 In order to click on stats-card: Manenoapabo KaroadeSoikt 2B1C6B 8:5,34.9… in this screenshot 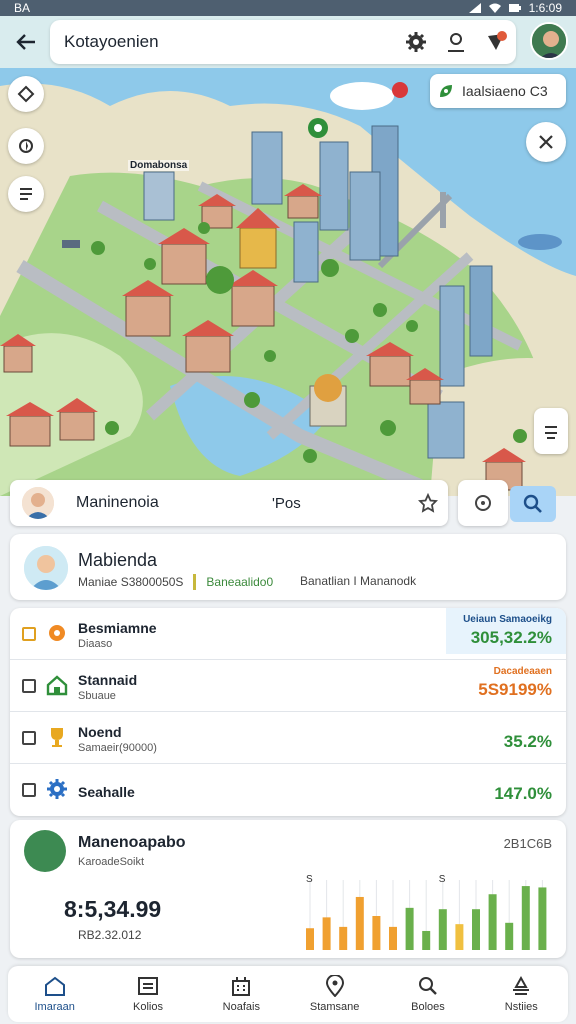, I will do `click(288, 889)`.